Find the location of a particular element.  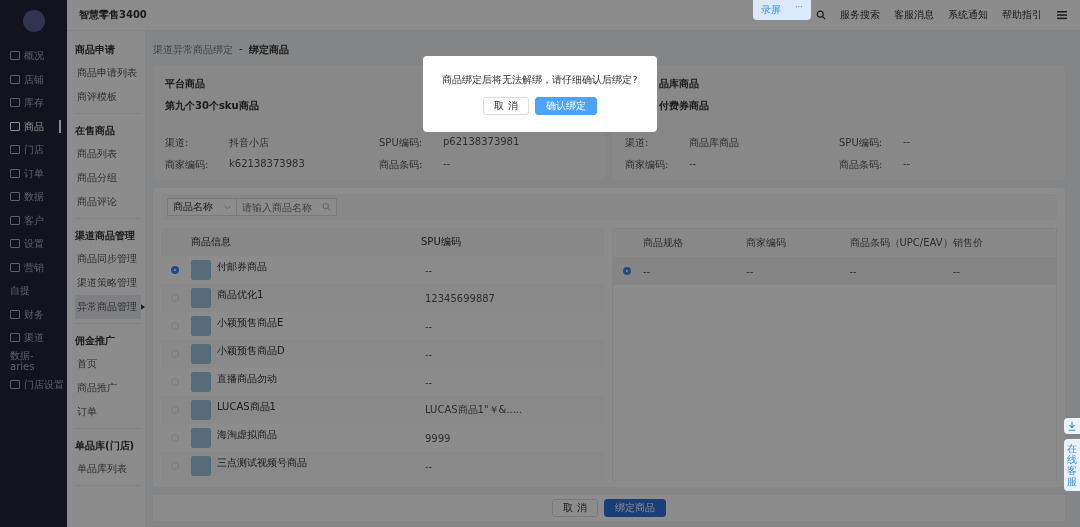

submenu-heading: 在售商品 is located at coordinates (95, 131).